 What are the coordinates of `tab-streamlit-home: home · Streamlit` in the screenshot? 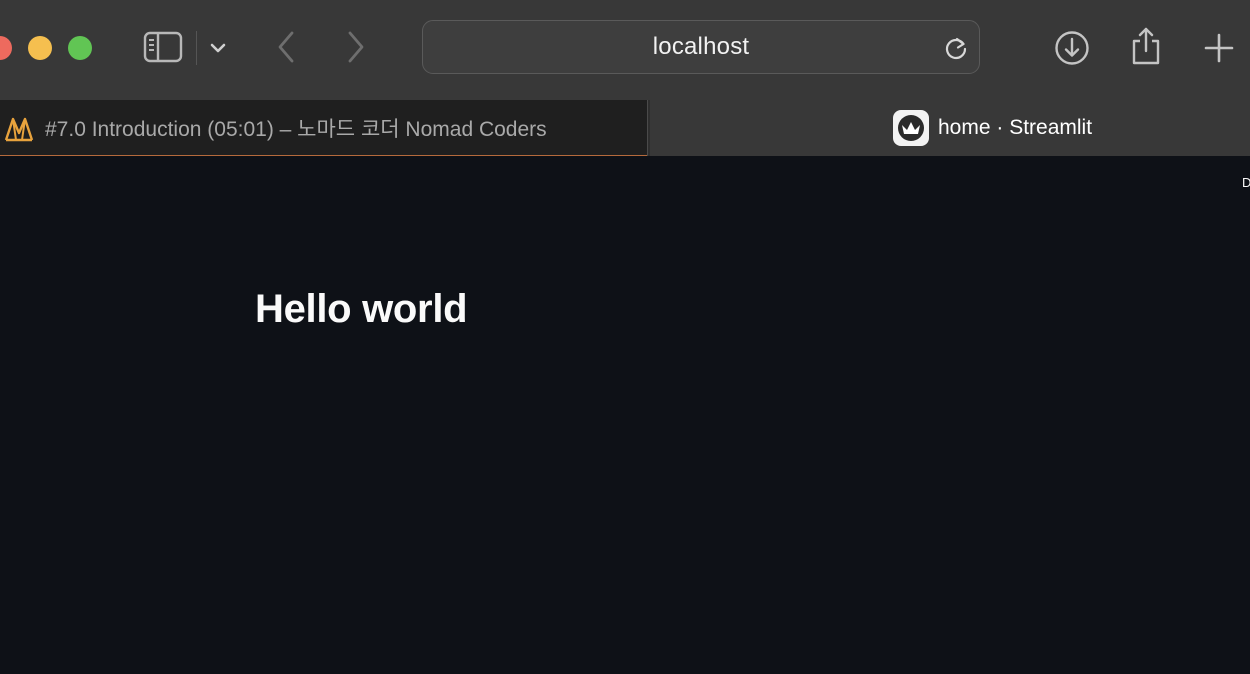 It's located at (950, 128).